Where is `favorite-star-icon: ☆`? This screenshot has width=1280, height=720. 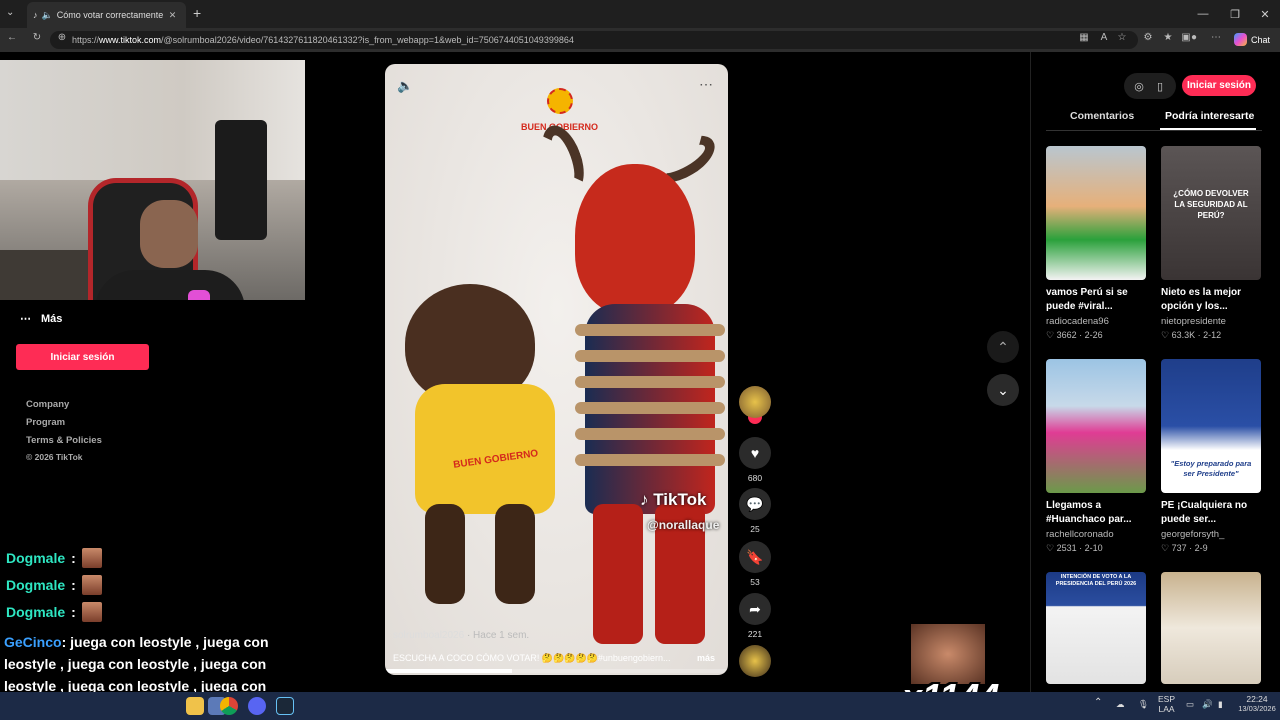
favorite-star-icon: ☆ is located at coordinates (1122, 37).